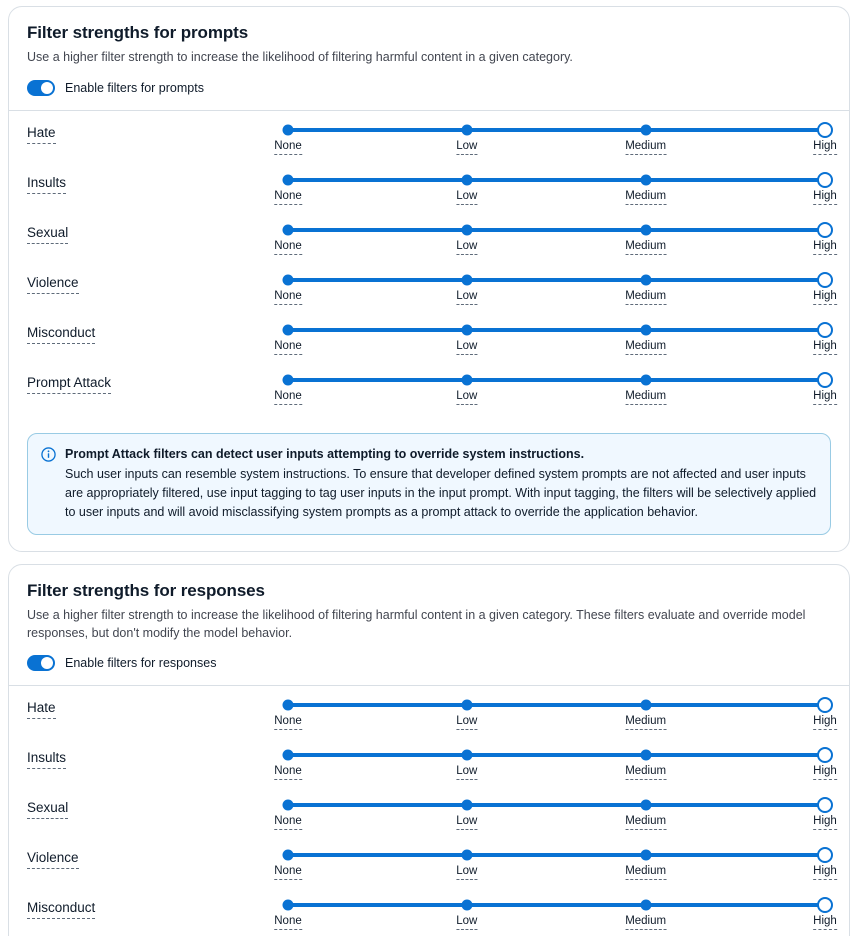  Describe the element at coordinates (69, 384) in the screenshot. I see `filter-category-name: Prompt Attack` at that location.